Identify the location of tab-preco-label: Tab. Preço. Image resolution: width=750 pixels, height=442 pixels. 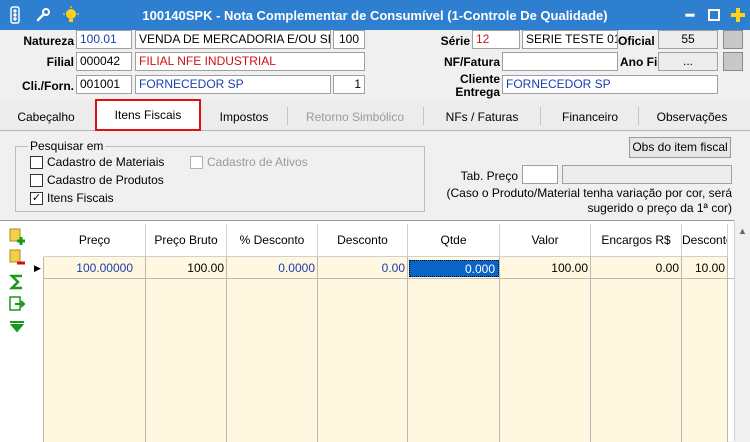
(489, 176).